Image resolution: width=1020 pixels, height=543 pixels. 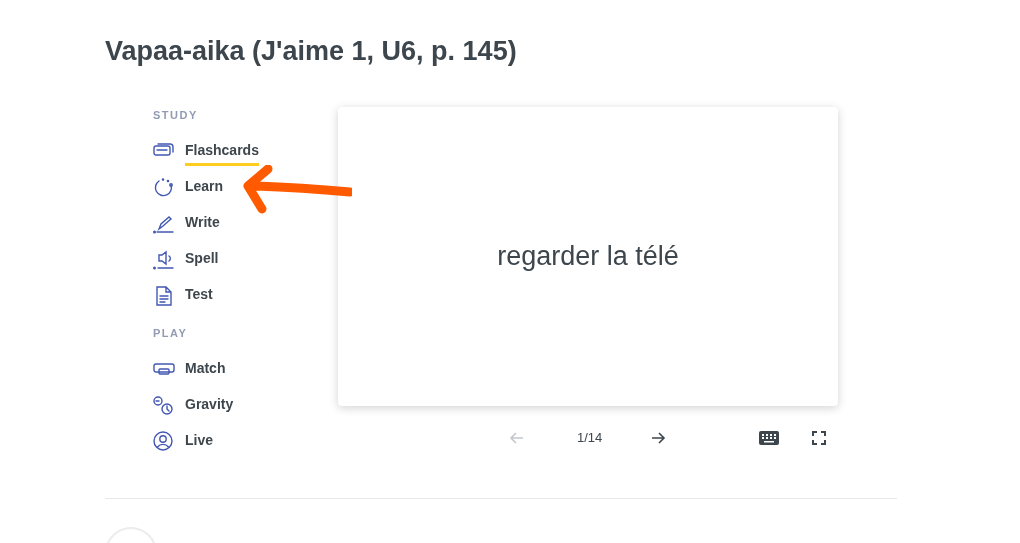 I want to click on learn-icon, so click(x=164, y=187).